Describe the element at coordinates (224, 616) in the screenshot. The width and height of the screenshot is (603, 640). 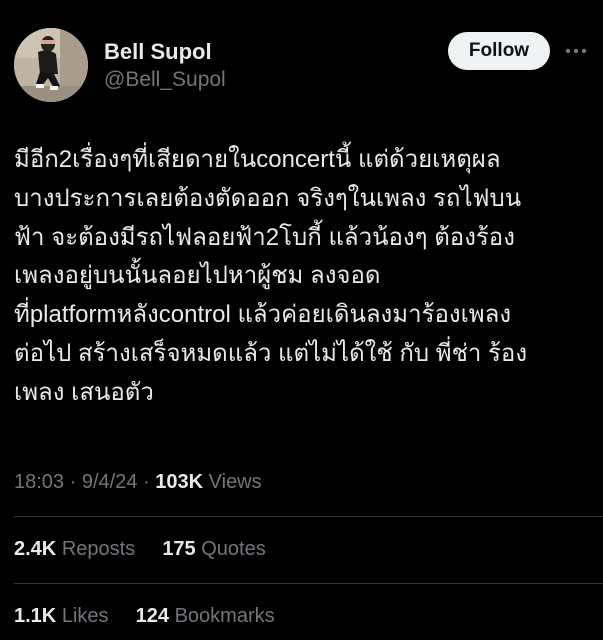
I see `bookmarks-label: Bookmarks` at that location.